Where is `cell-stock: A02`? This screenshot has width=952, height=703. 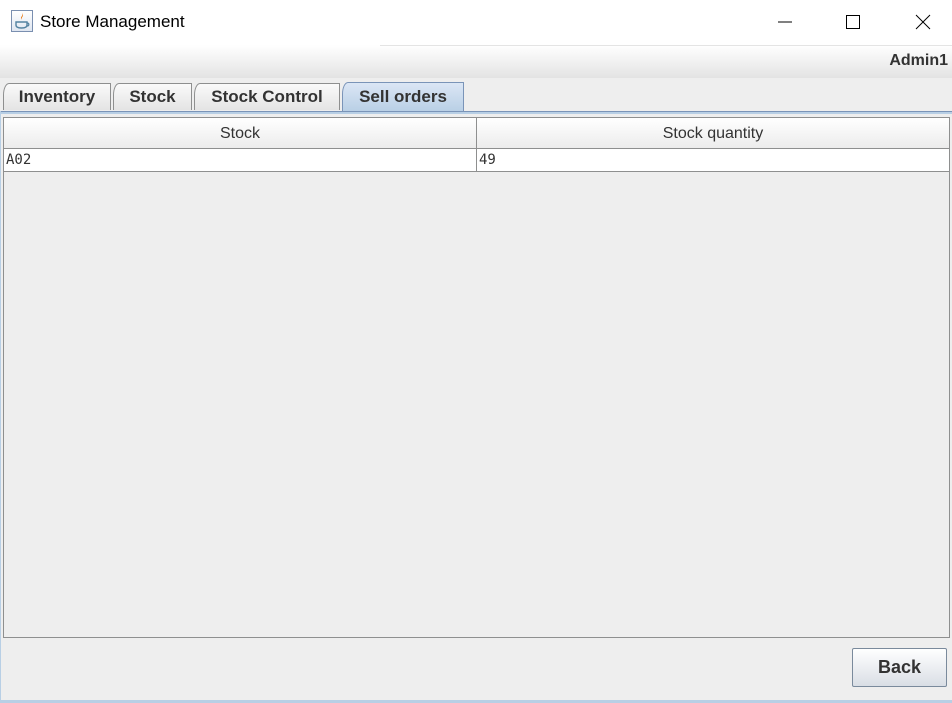 cell-stock: A02 is located at coordinates (240, 160).